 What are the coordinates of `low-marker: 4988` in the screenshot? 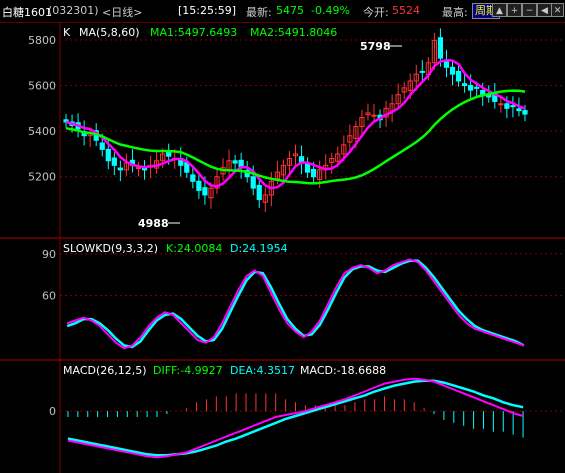 It's located at (153, 223).